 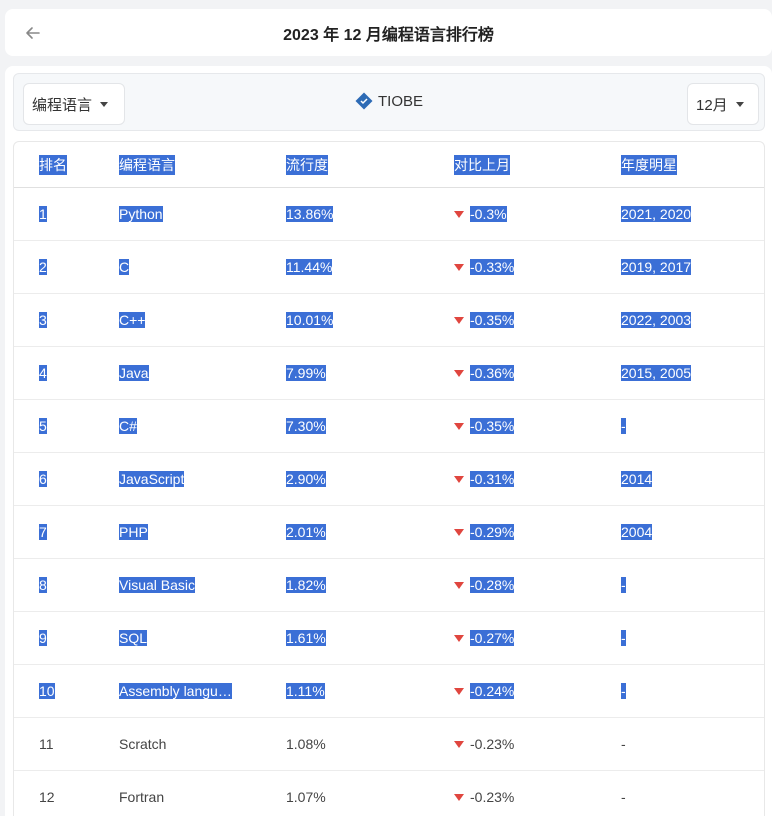 What do you see at coordinates (147, 164) in the screenshot?
I see `column-header-language: 编程语言` at bounding box center [147, 164].